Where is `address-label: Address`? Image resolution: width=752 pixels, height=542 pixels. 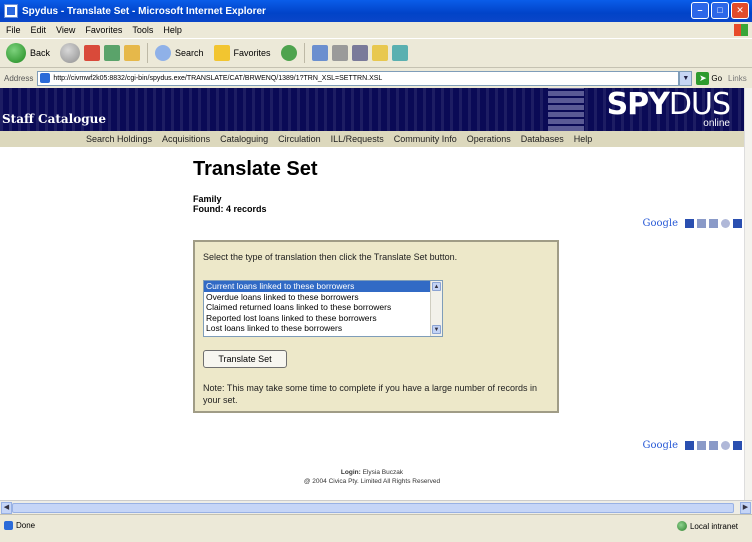 address-label: Address is located at coordinates (19, 78).